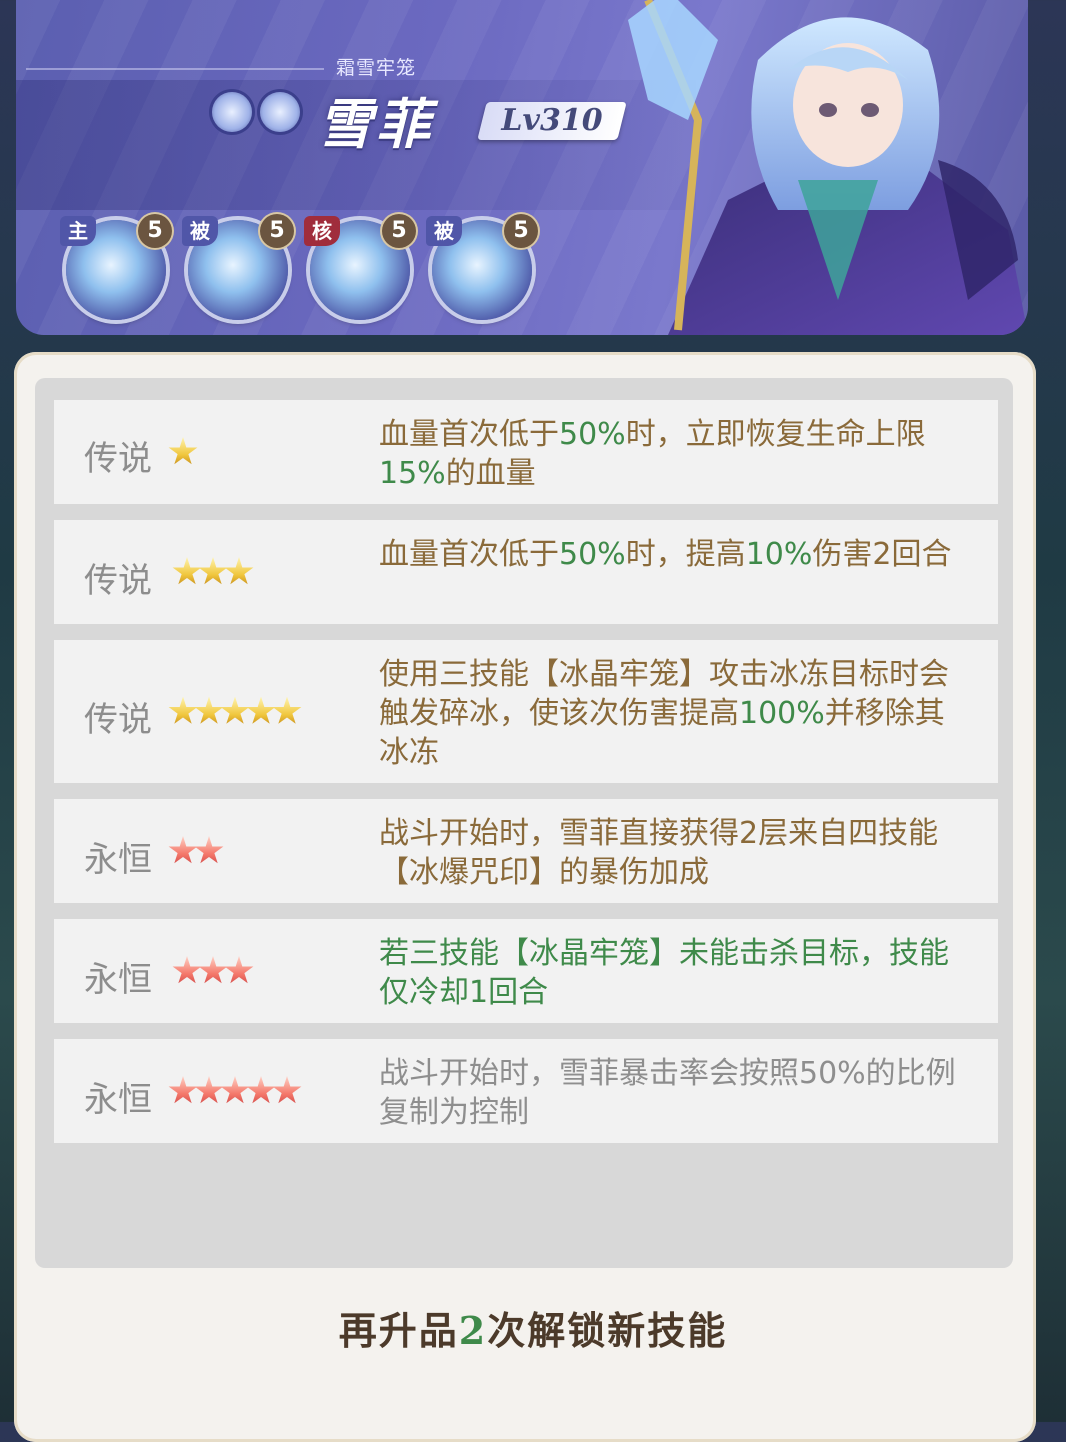 The image size is (1066, 1442). I want to click on unlock-hint: 再升品2次解锁新技能, so click(533, 1327).